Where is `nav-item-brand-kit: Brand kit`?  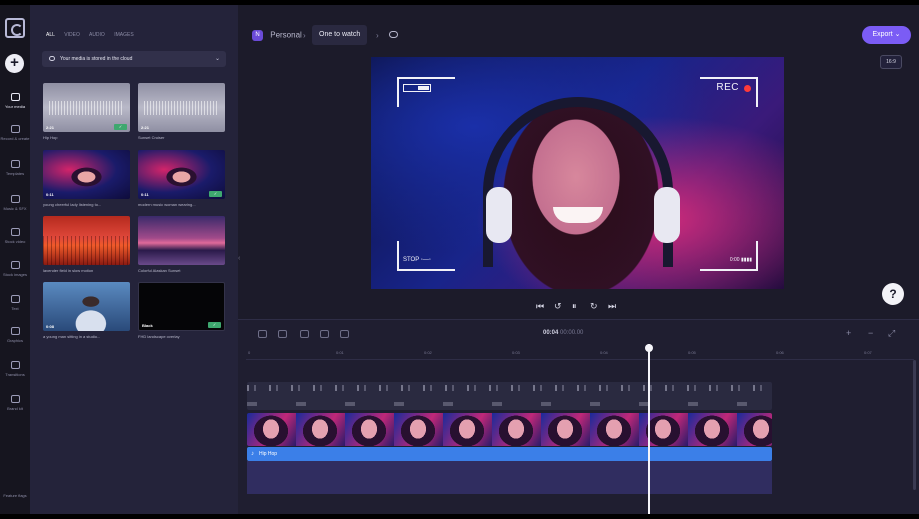
nav-item-brand-kit: Brand kit is located at coordinates (15, 403).